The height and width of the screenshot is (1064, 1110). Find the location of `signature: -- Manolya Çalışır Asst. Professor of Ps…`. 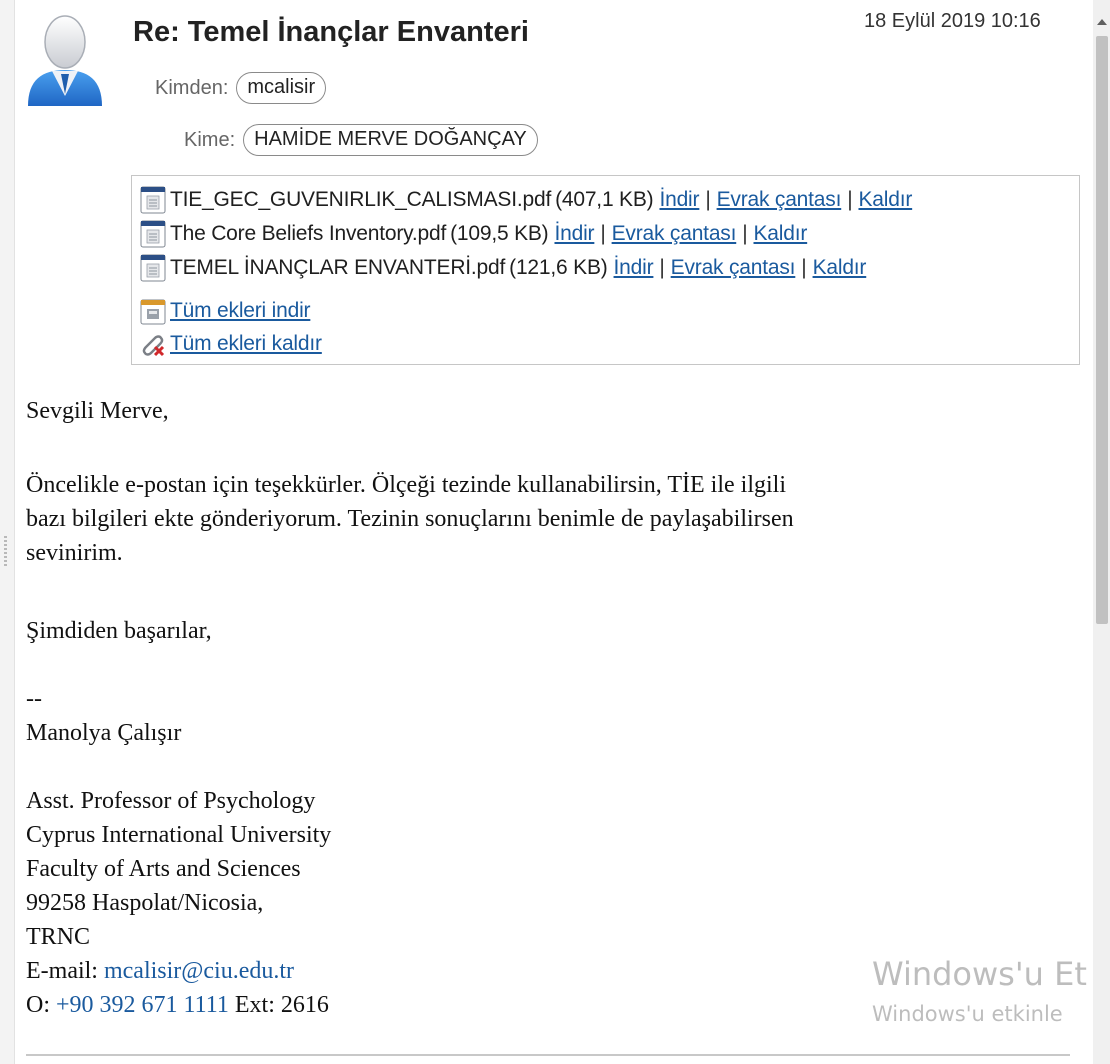

signature: -- Manolya Çalışır Asst. Professor of Ps… is located at coordinates (178, 852).